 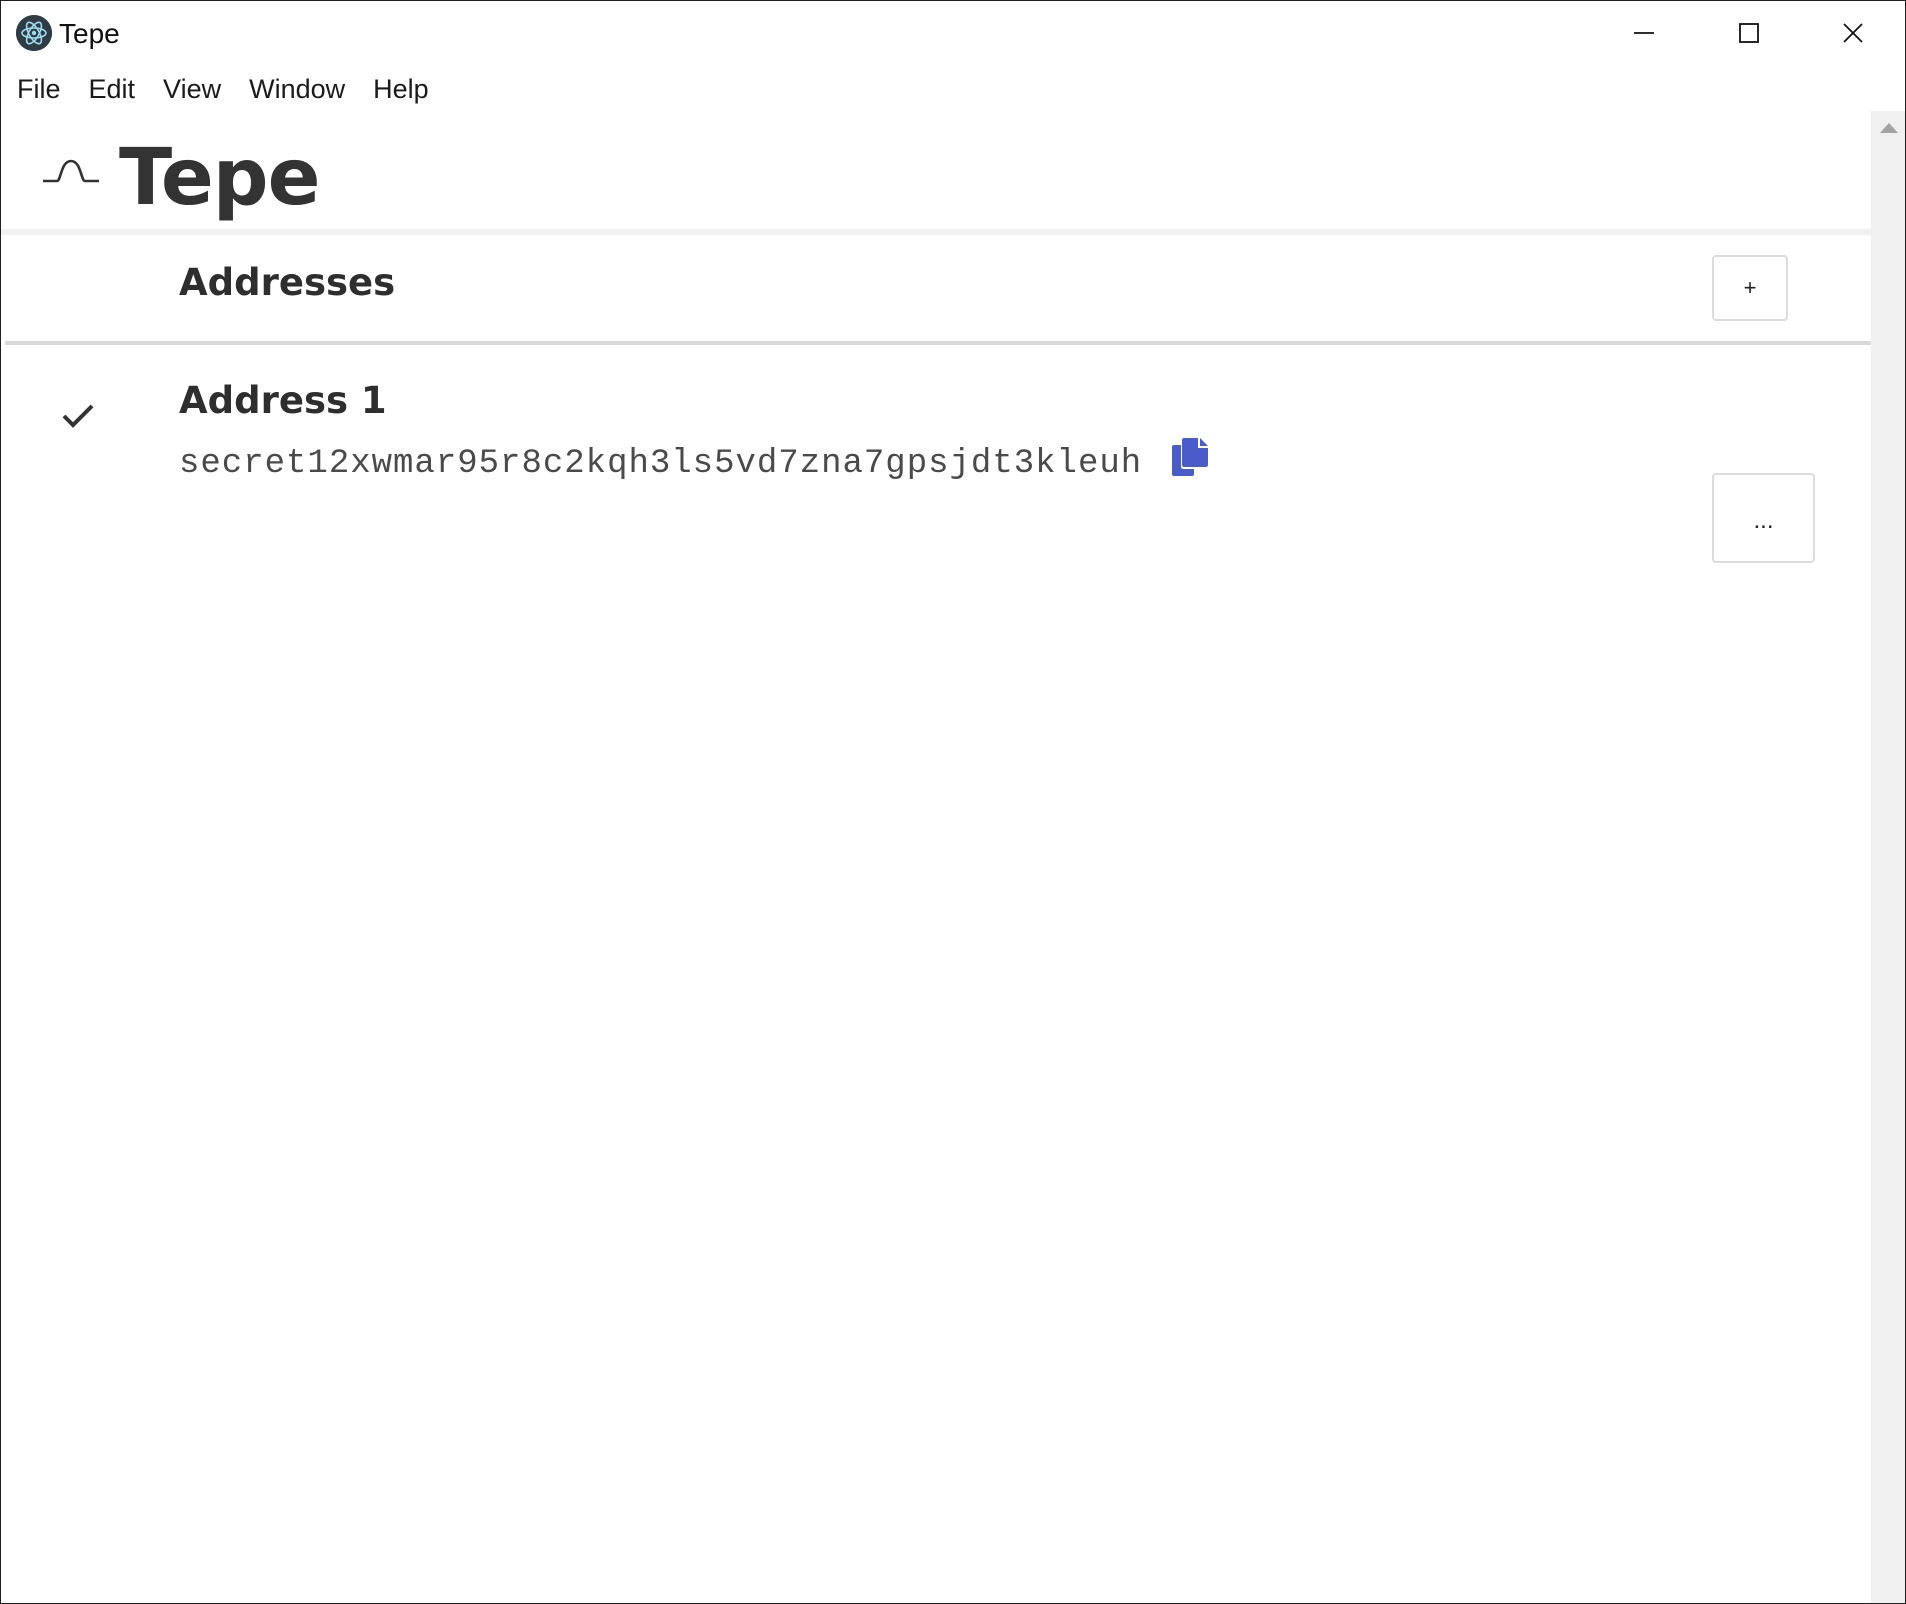 I want to click on vertical-scrollbar, so click(x=1888, y=857).